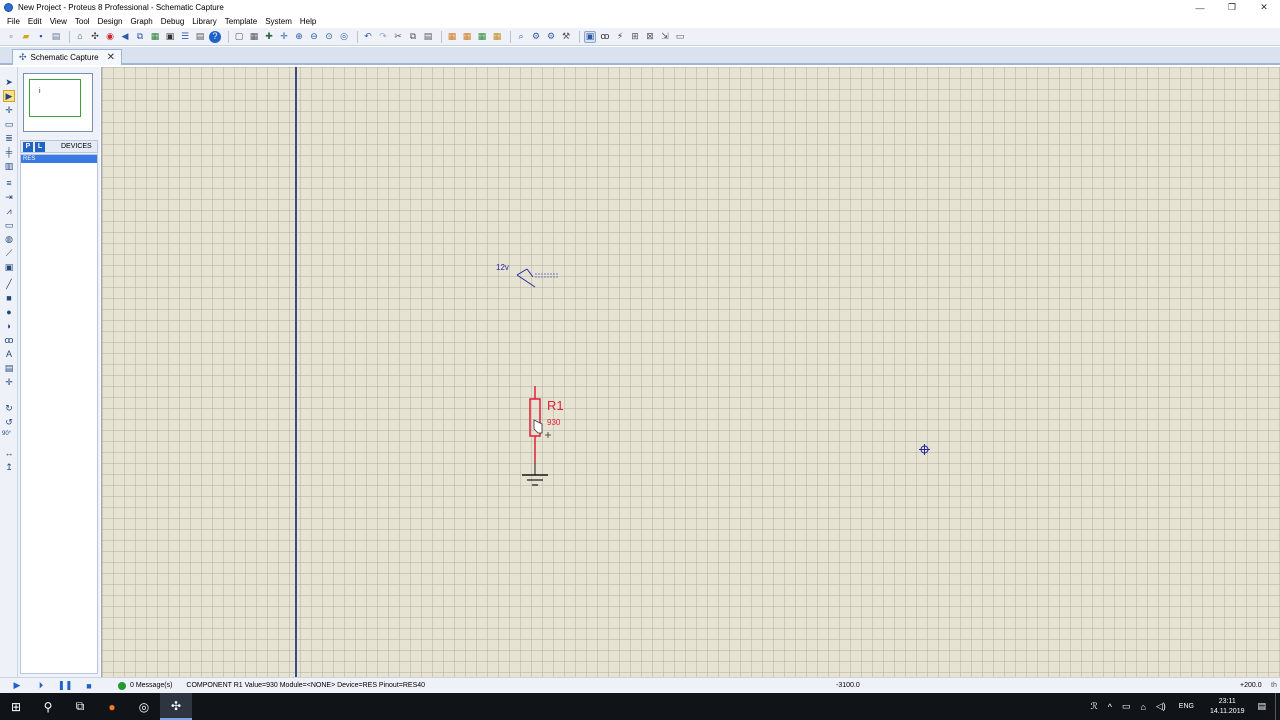 Image resolution: width=1280 pixels, height=720 pixels. Describe the element at coordinates (80, 37) in the screenshot. I see `home-icon: ⌂` at that location.